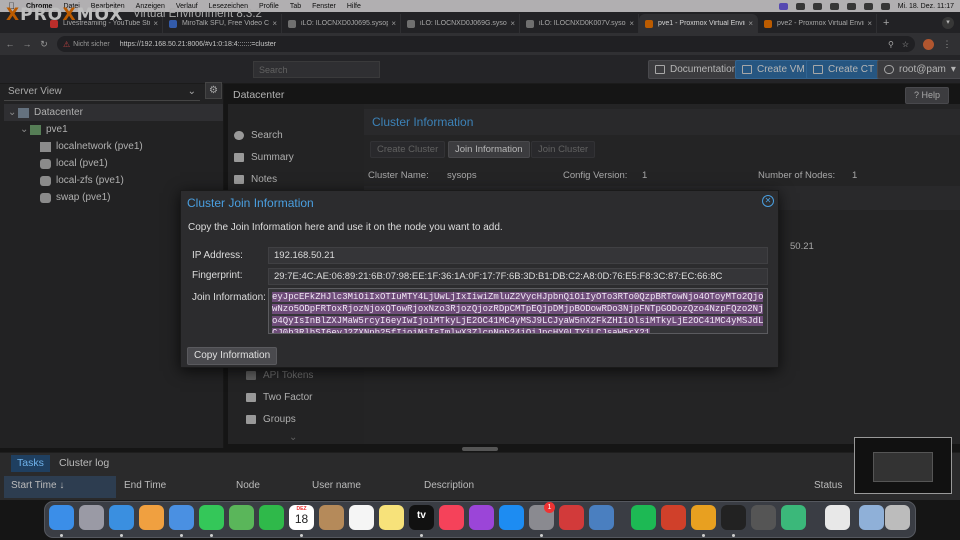 The height and width of the screenshot is (540, 960). What do you see at coordinates (61, 517) in the screenshot?
I see `finder-icon` at bounding box center [61, 517].